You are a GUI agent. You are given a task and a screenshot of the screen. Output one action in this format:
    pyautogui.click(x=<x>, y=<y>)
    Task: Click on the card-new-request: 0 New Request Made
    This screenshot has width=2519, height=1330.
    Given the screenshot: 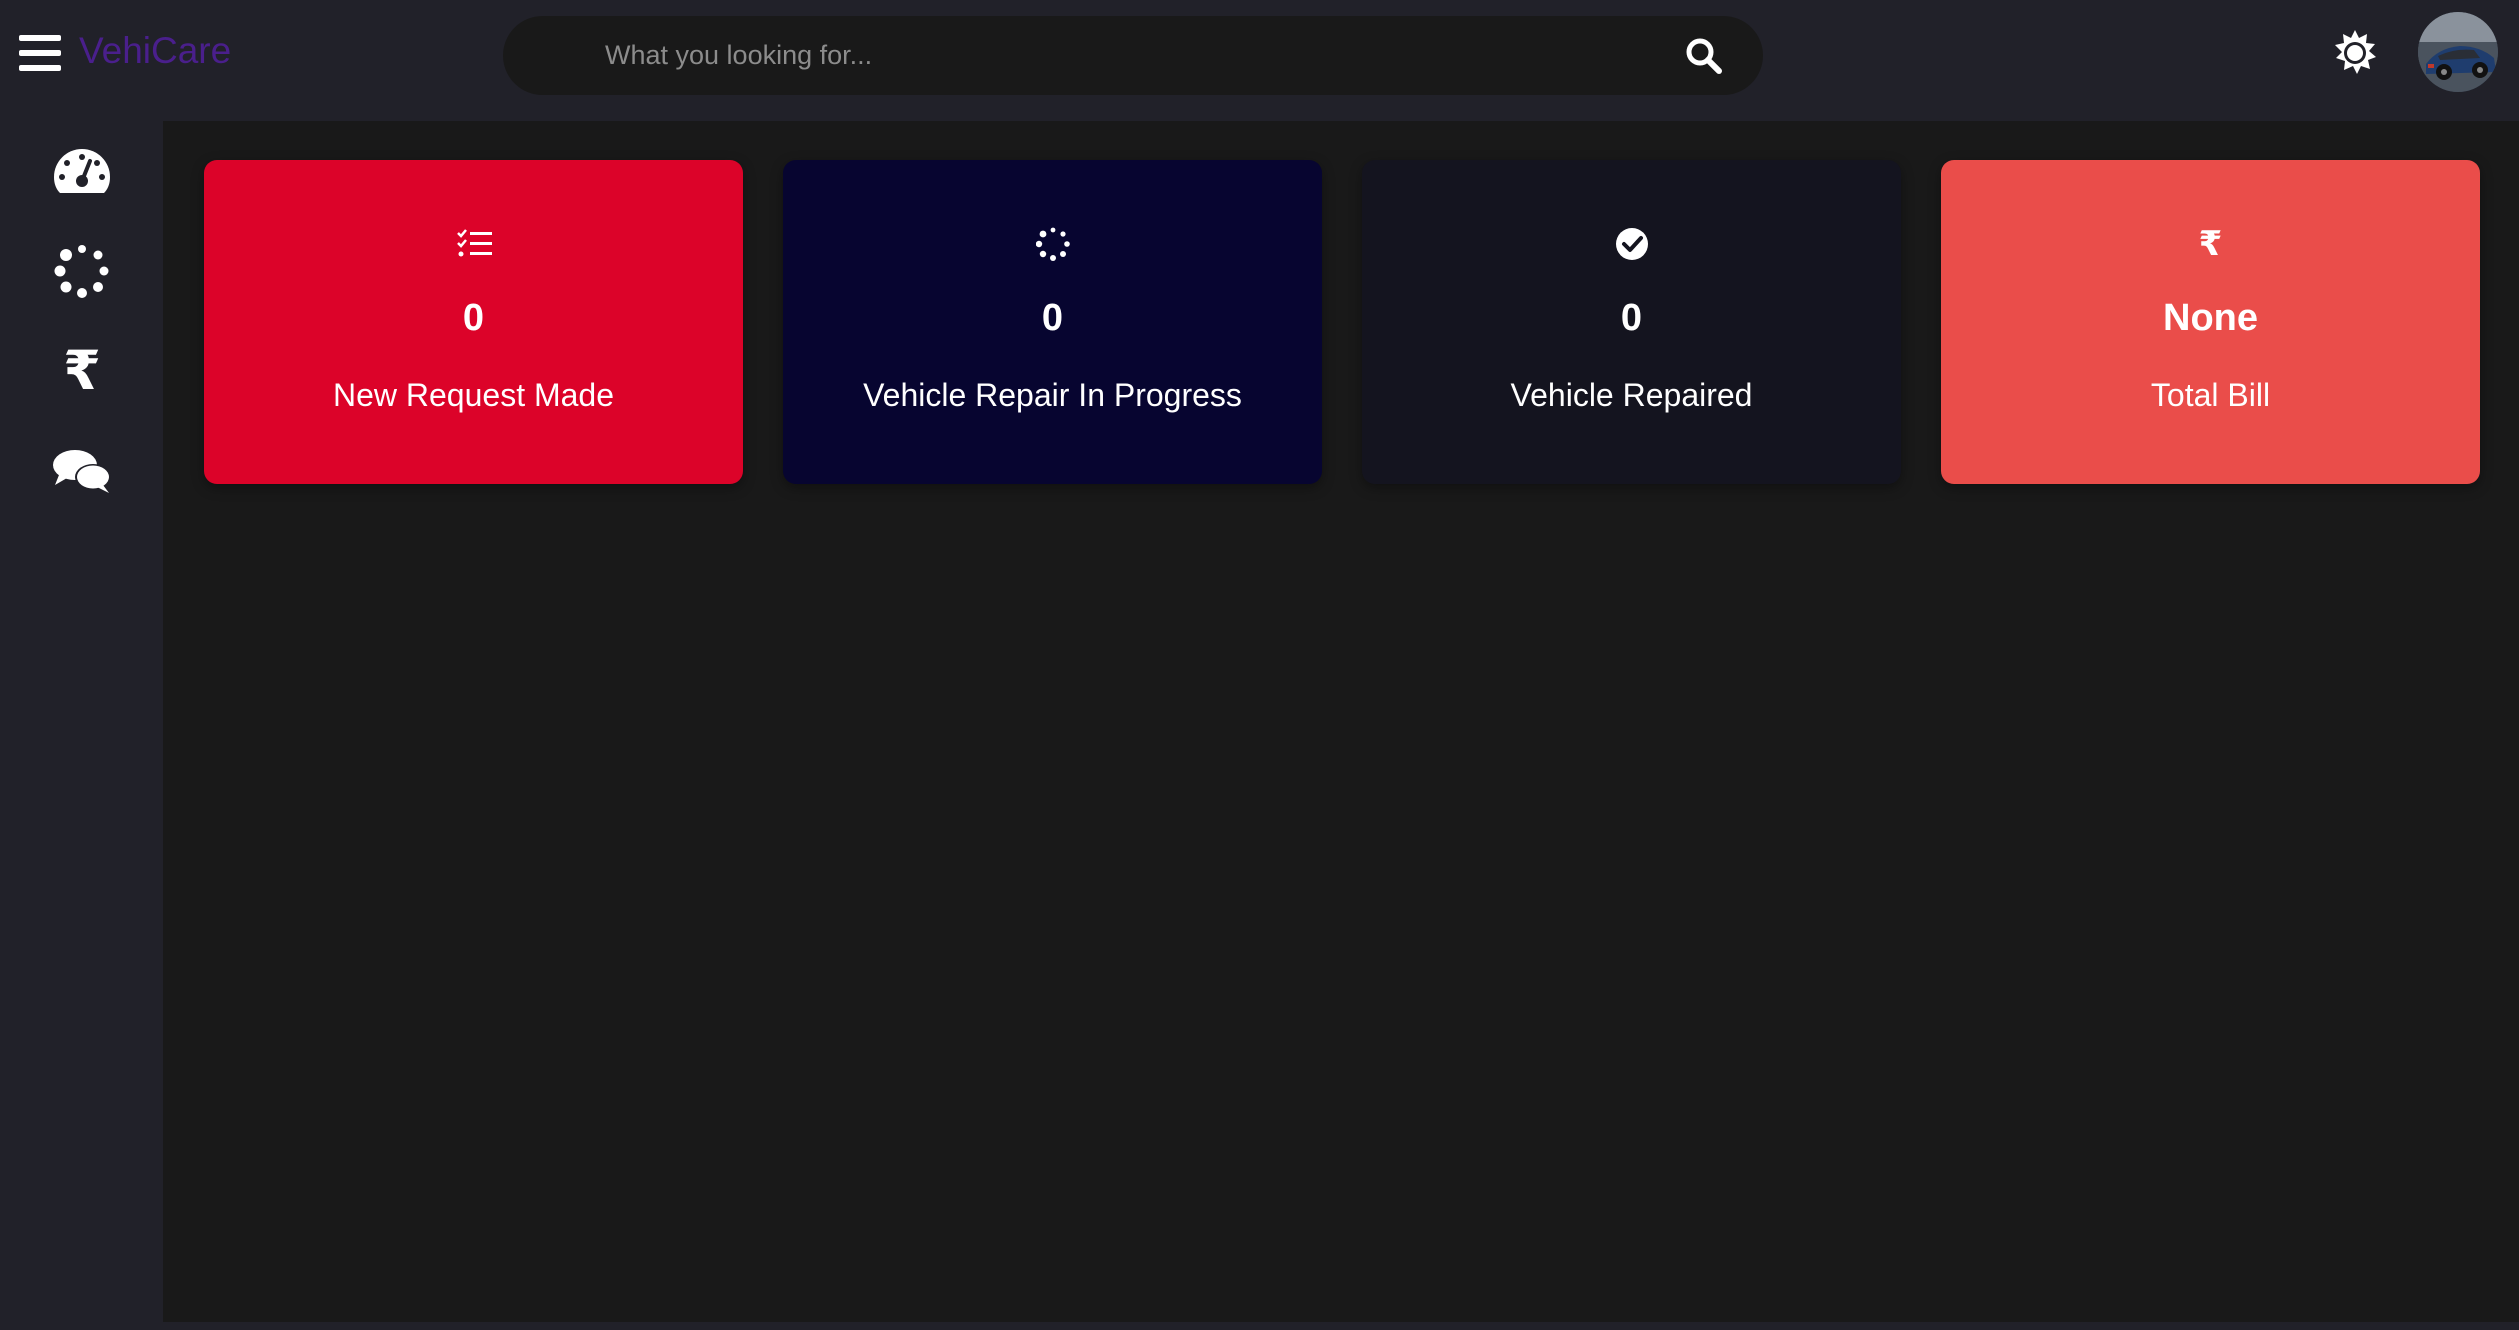 What is the action you would take?
    pyautogui.click(x=473, y=322)
    